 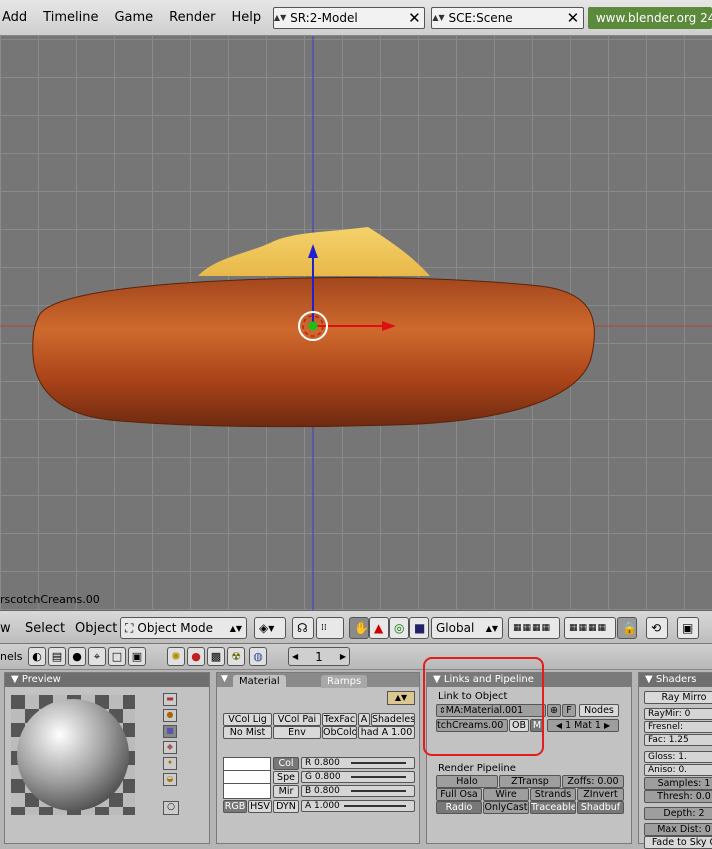 I want to click on pivot-options-button: ⁞⁞, so click(x=330, y=628).